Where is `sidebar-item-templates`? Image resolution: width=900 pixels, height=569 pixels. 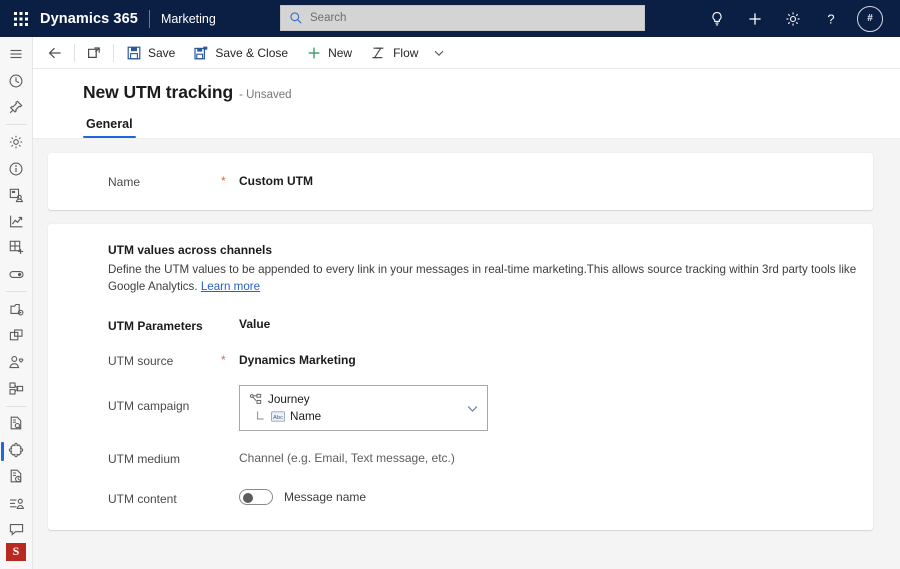
sidebar-item-templates is located at coordinates (16, 424).